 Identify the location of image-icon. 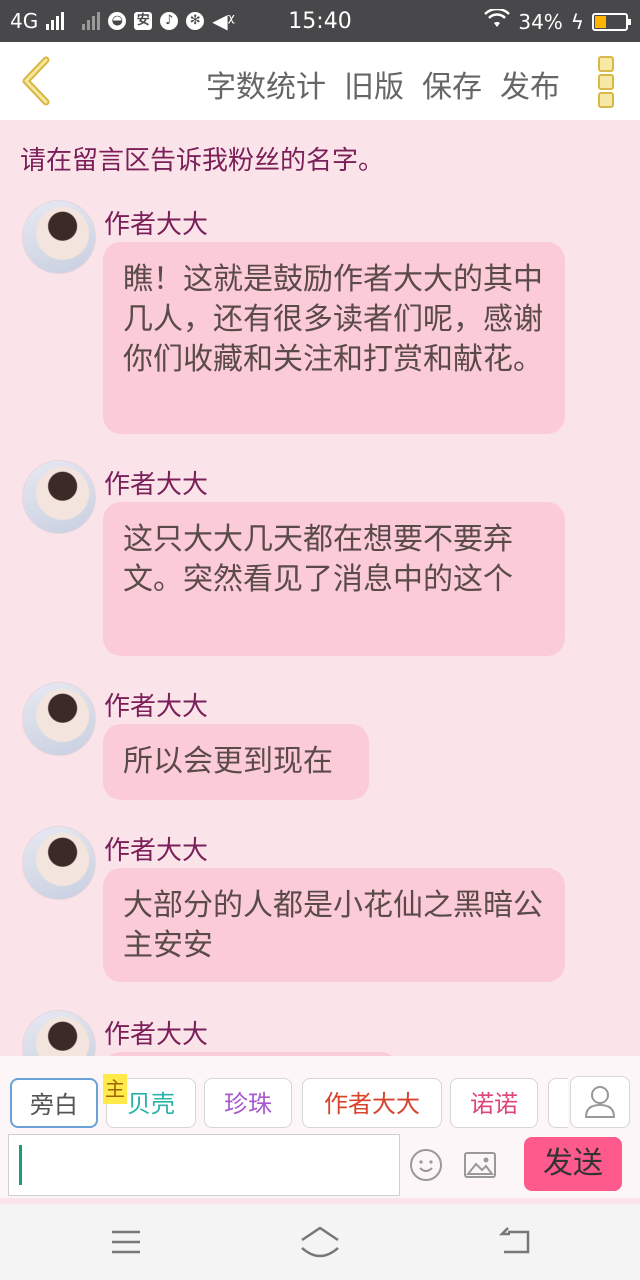
(479, 1166).